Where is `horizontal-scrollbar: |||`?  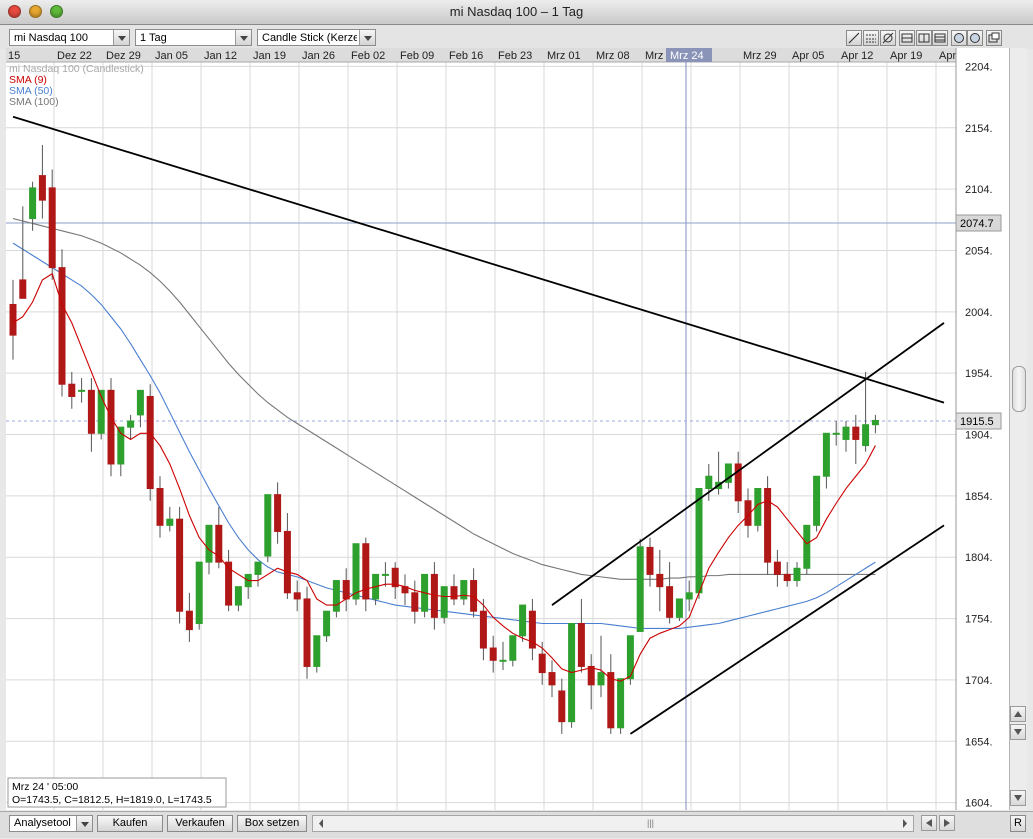 horizontal-scrollbar: ||| is located at coordinates (613, 823).